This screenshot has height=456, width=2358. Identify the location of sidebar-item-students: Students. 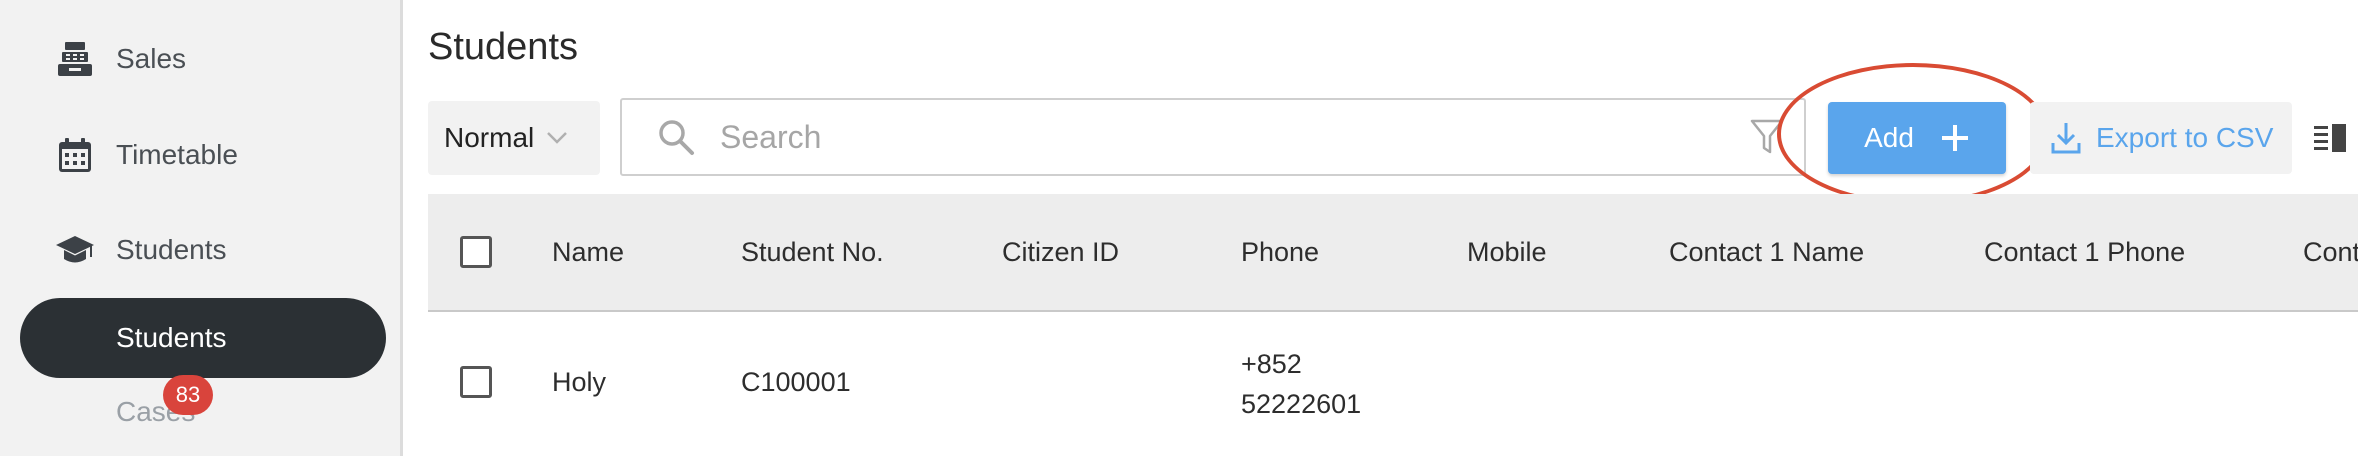
(139, 250).